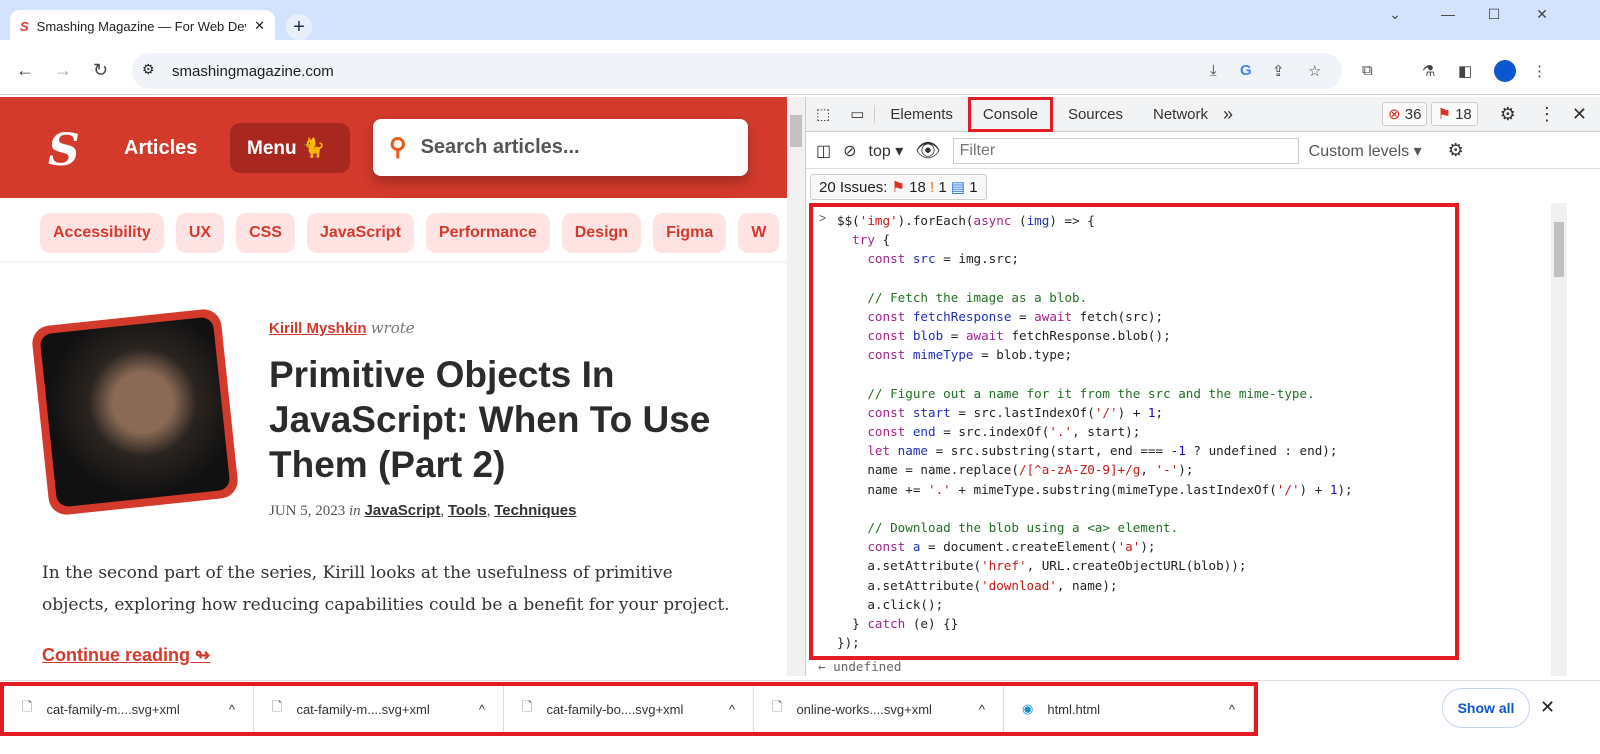  I want to click on settings-gear-icon: ⚙, so click(1503, 114).